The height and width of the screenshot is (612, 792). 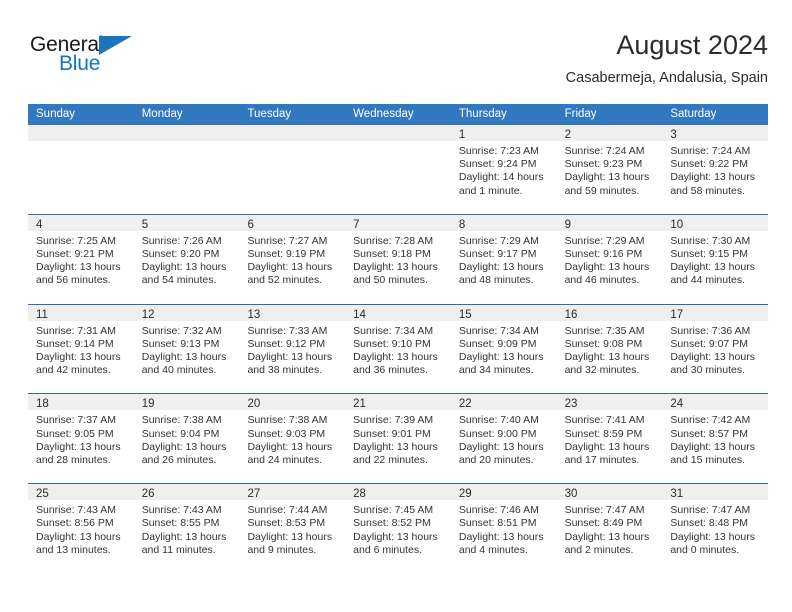 What do you see at coordinates (286, 343) in the screenshot?
I see `sunset-text: Sunset: 9:12 PM` at bounding box center [286, 343].